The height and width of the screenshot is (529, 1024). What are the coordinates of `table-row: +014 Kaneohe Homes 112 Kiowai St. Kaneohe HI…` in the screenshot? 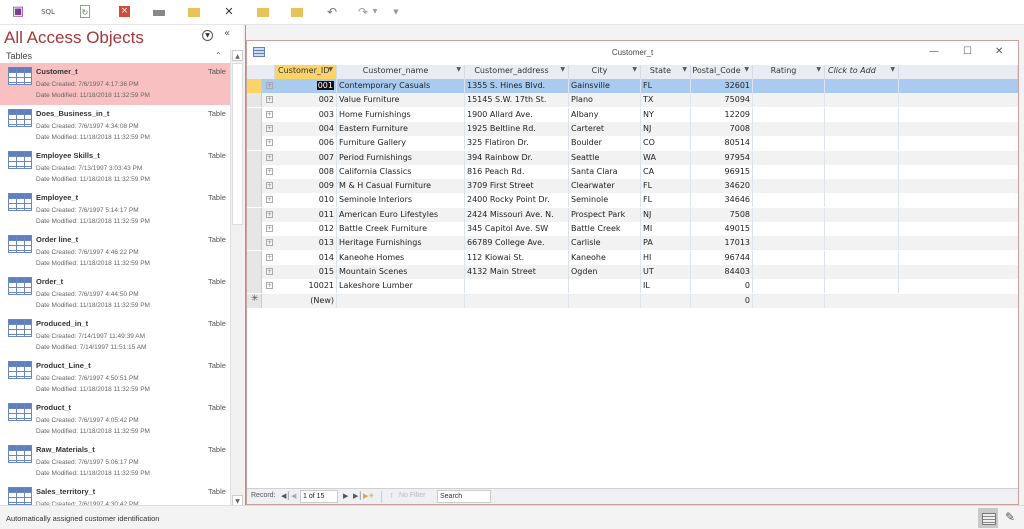 It's located at (632, 257).